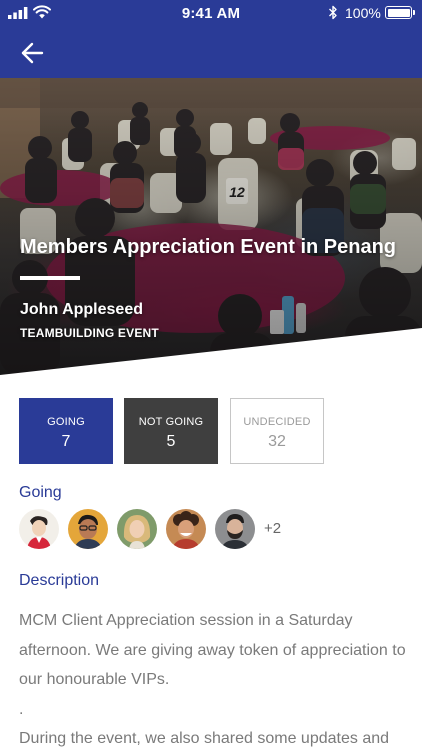 The width and height of the screenshot is (422, 750). Describe the element at coordinates (186, 529) in the screenshot. I see `avatar-curly-hair-man-icon` at that location.